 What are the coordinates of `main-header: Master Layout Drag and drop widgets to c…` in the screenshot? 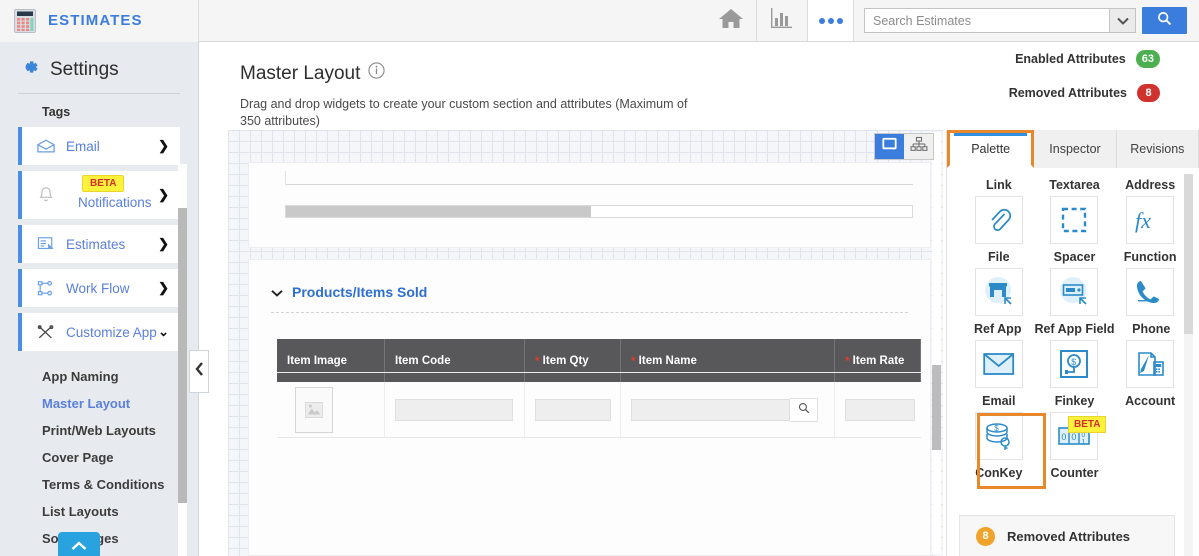 It's located at (699, 86).